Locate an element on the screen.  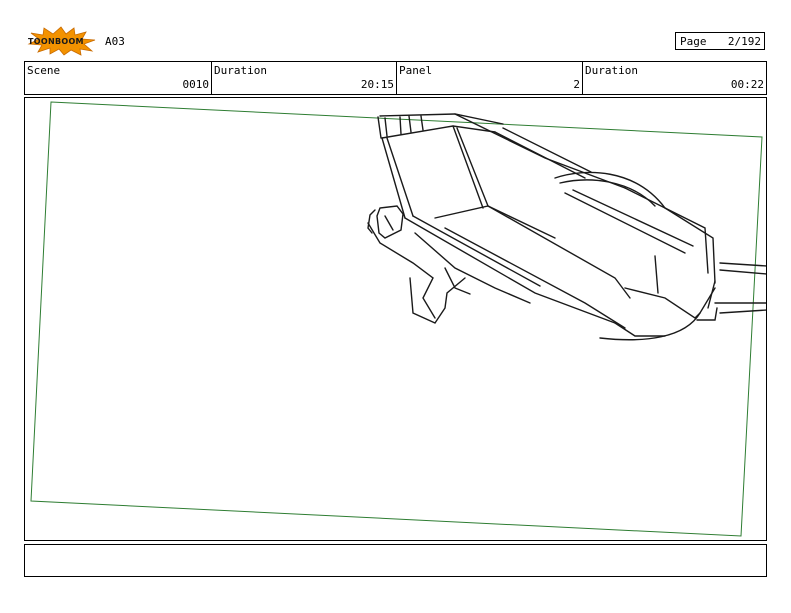
scene-duration-value: 20:15 is located at coordinates (377, 84).